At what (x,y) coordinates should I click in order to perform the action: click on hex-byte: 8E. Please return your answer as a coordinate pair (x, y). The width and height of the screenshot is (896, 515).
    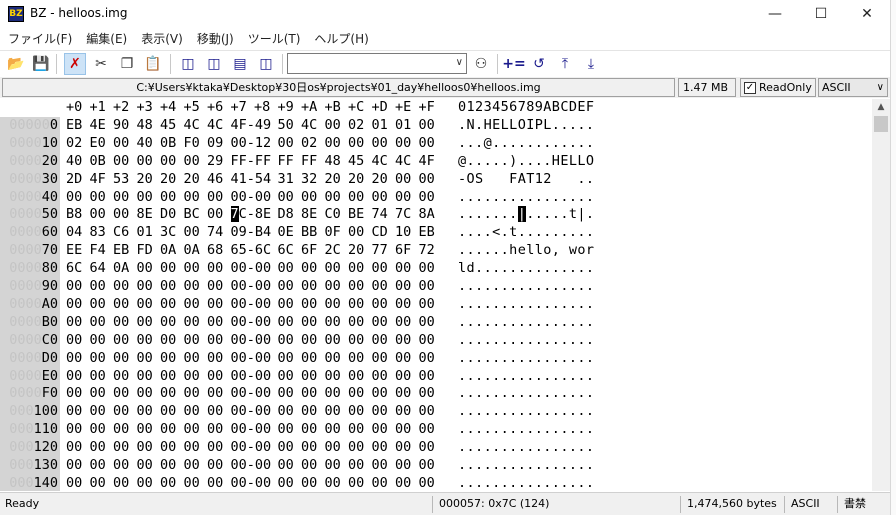
    Looking at the image, I should click on (313, 214).